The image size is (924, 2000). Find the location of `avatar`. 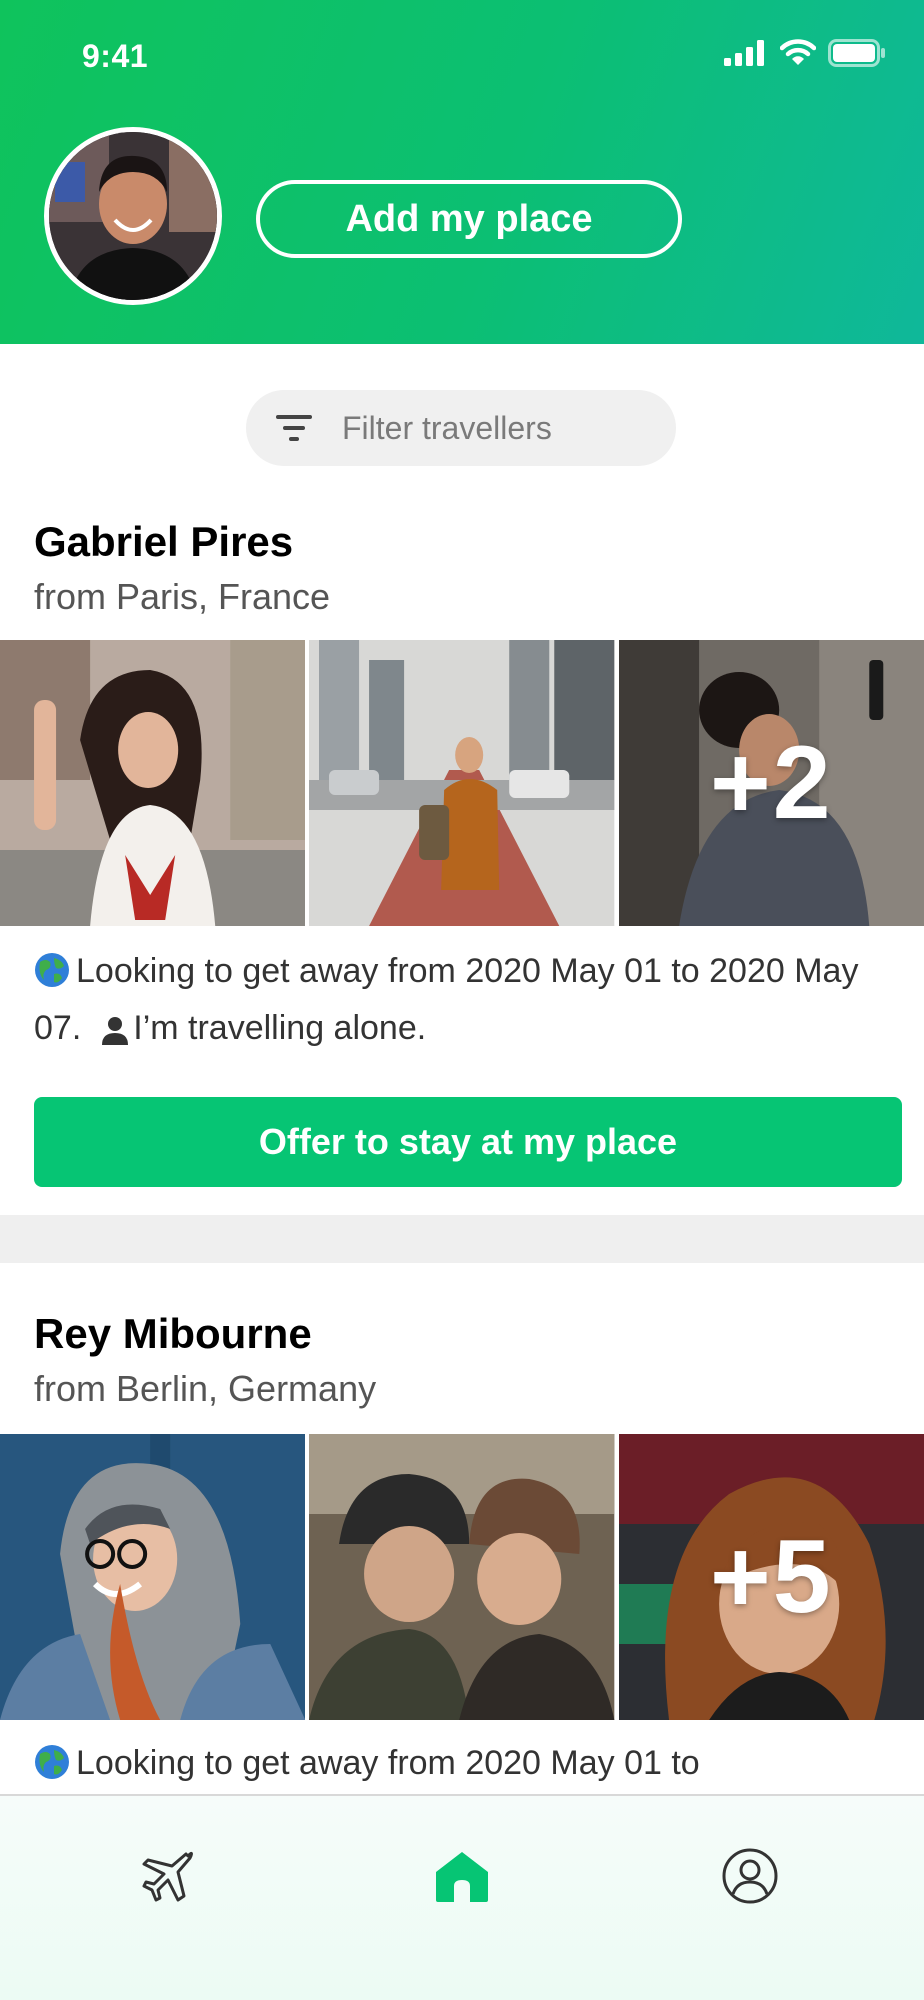

avatar is located at coordinates (133, 216).